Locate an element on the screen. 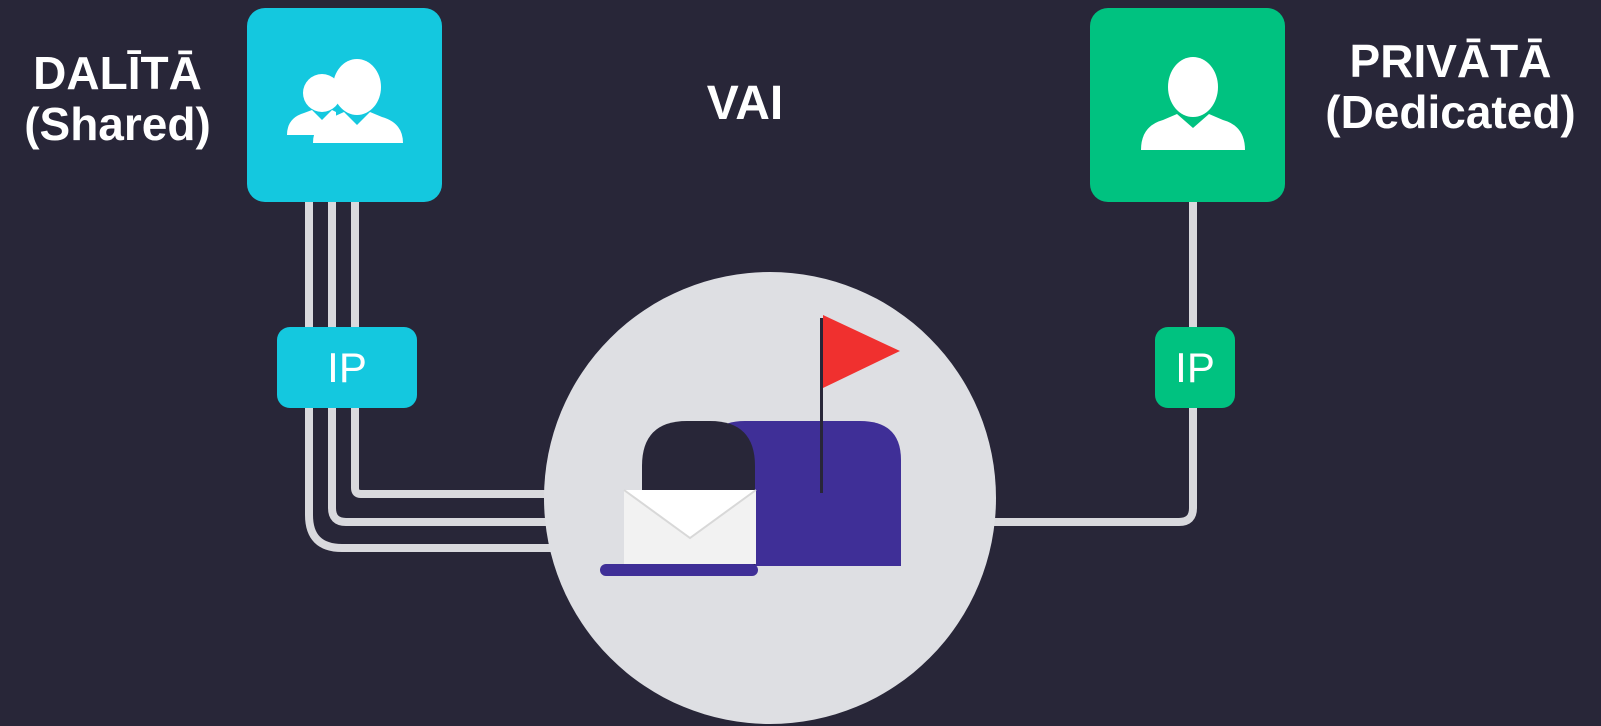  flag-pole is located at coordinates (821, 405).